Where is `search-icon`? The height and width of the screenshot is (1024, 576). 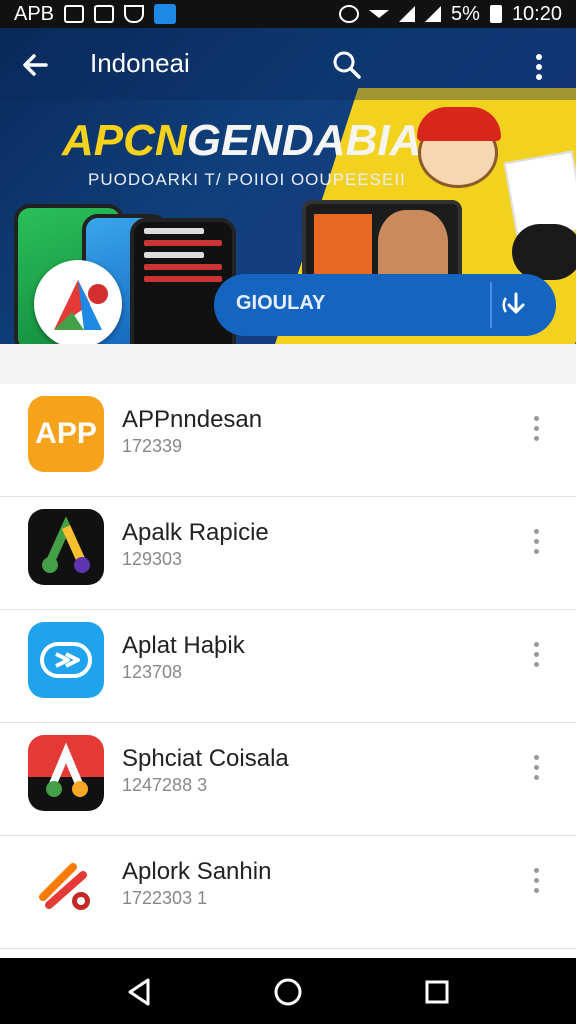 search-icon is located at coordinates (347, 65).